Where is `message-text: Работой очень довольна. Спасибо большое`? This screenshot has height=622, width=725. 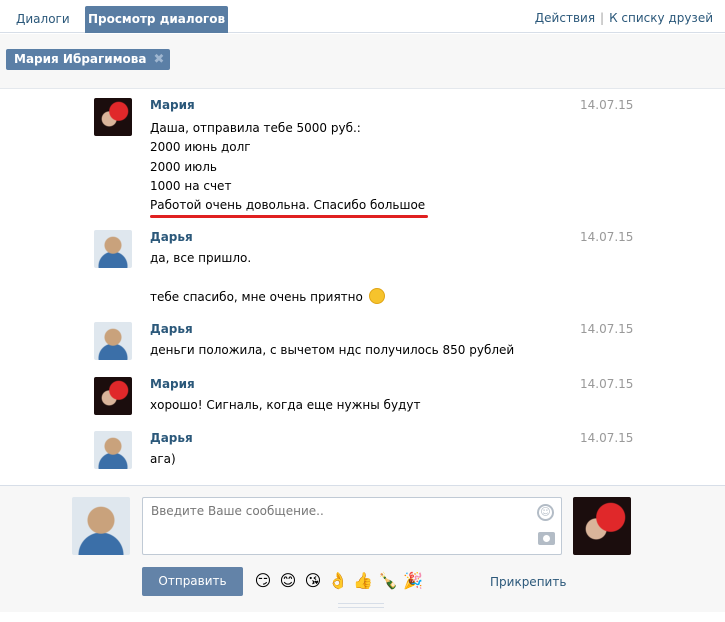
message-text: Работой очень довольна. Спасибо большое is located at coordinates (288, 205).